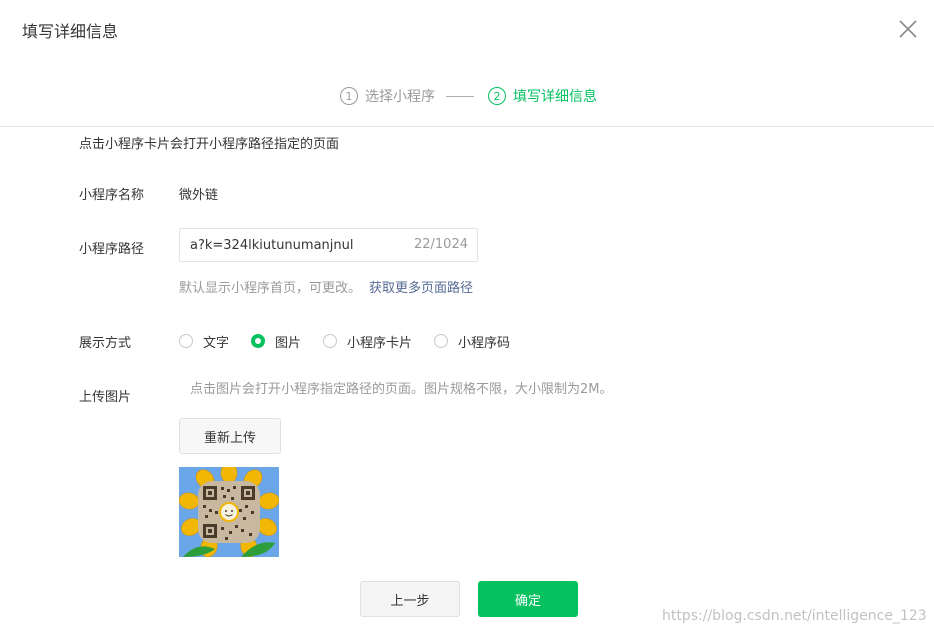 This screenshot has width=934, height=635. I want to click on path-field: 22/1024, so click(328, 245).